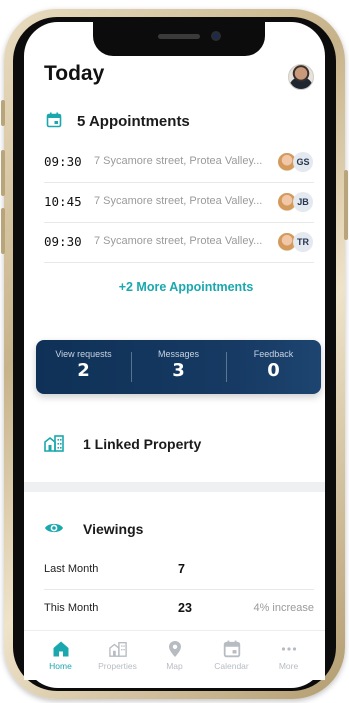 Image resolution: width=349 pixels, height=703 pixels. What do you see at coordinates (346, 205) in the screenshot?
I see `power-button` at bounding box center [346, 205].